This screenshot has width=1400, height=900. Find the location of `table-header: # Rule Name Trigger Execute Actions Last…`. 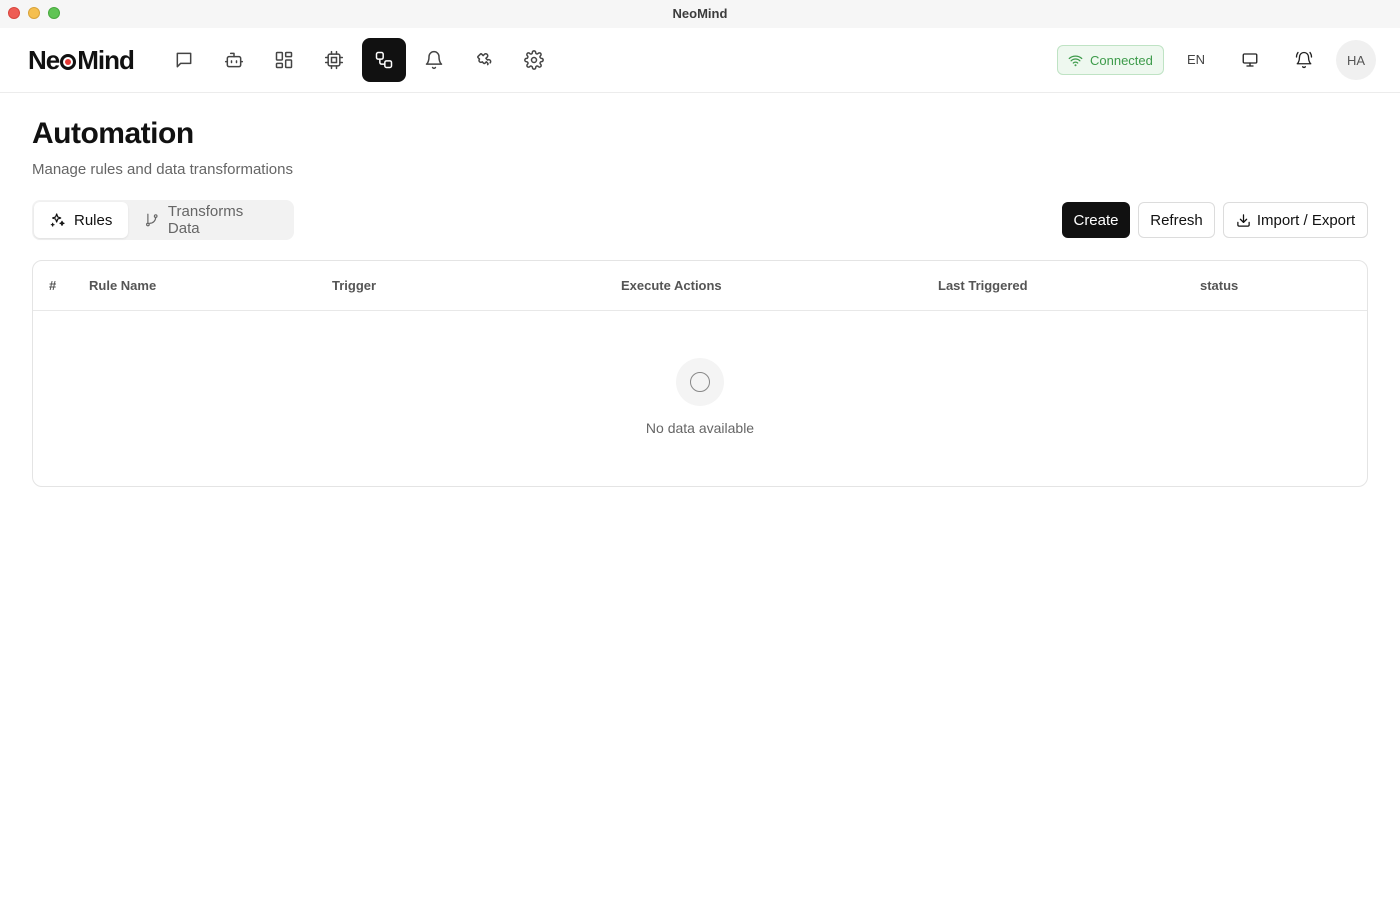

table-header: # Rule Name Trigger Execute Actions Last… is located at coordinates (700, 286).